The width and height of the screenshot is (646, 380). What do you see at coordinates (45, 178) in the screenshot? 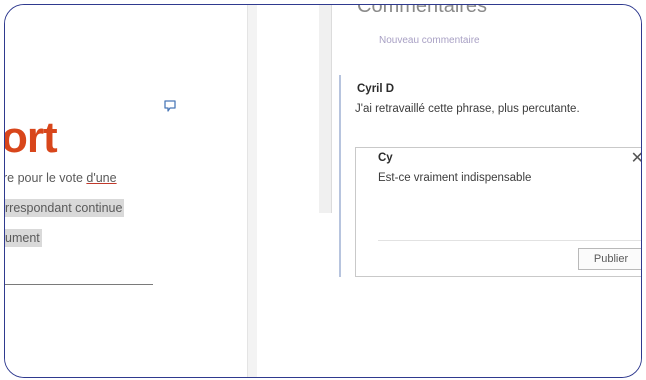
I see `document-line-1-text: re pour le vote` at bounding box center [45, 178].